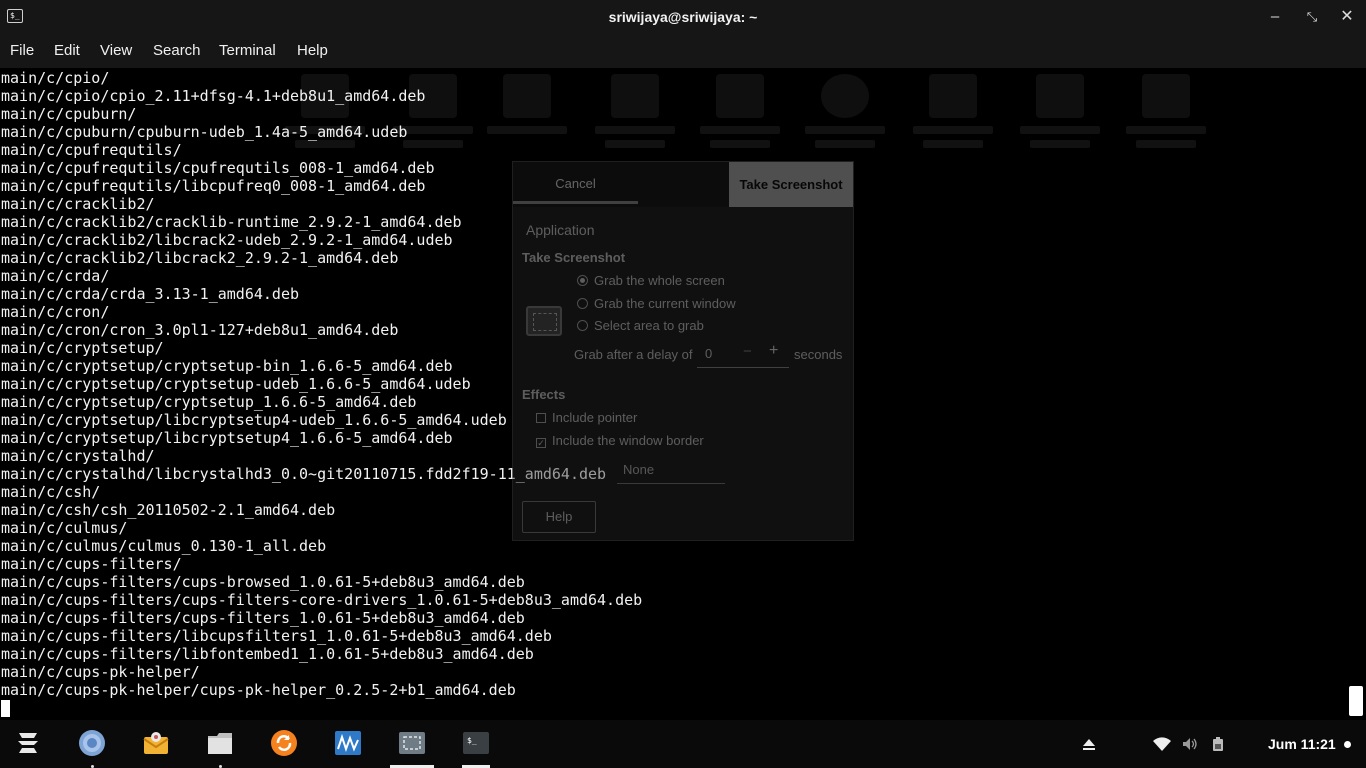  I want to click on close-button: ✕, so click(1347, 17).